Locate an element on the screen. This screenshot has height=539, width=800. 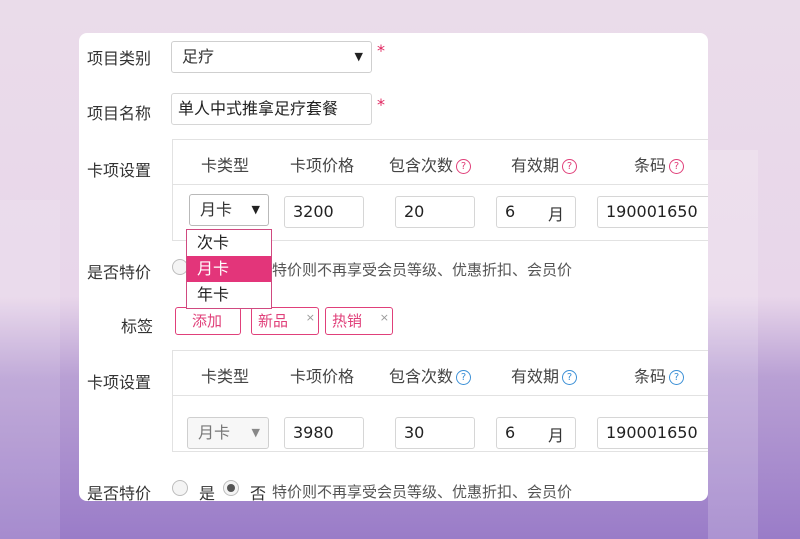
dropdown-option: 年卡 is located at coordinates (229, 295).